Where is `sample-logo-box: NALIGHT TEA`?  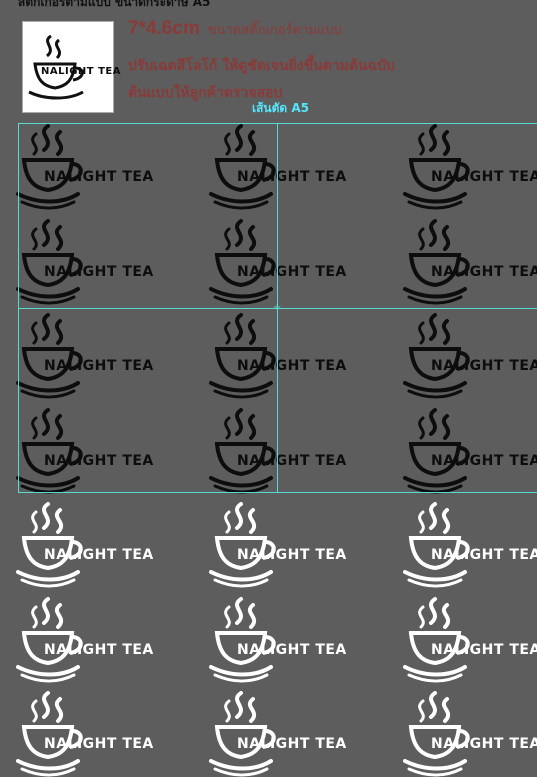
sample-logo-box: NALIGHT TEA is located at coordinates (71, 67).